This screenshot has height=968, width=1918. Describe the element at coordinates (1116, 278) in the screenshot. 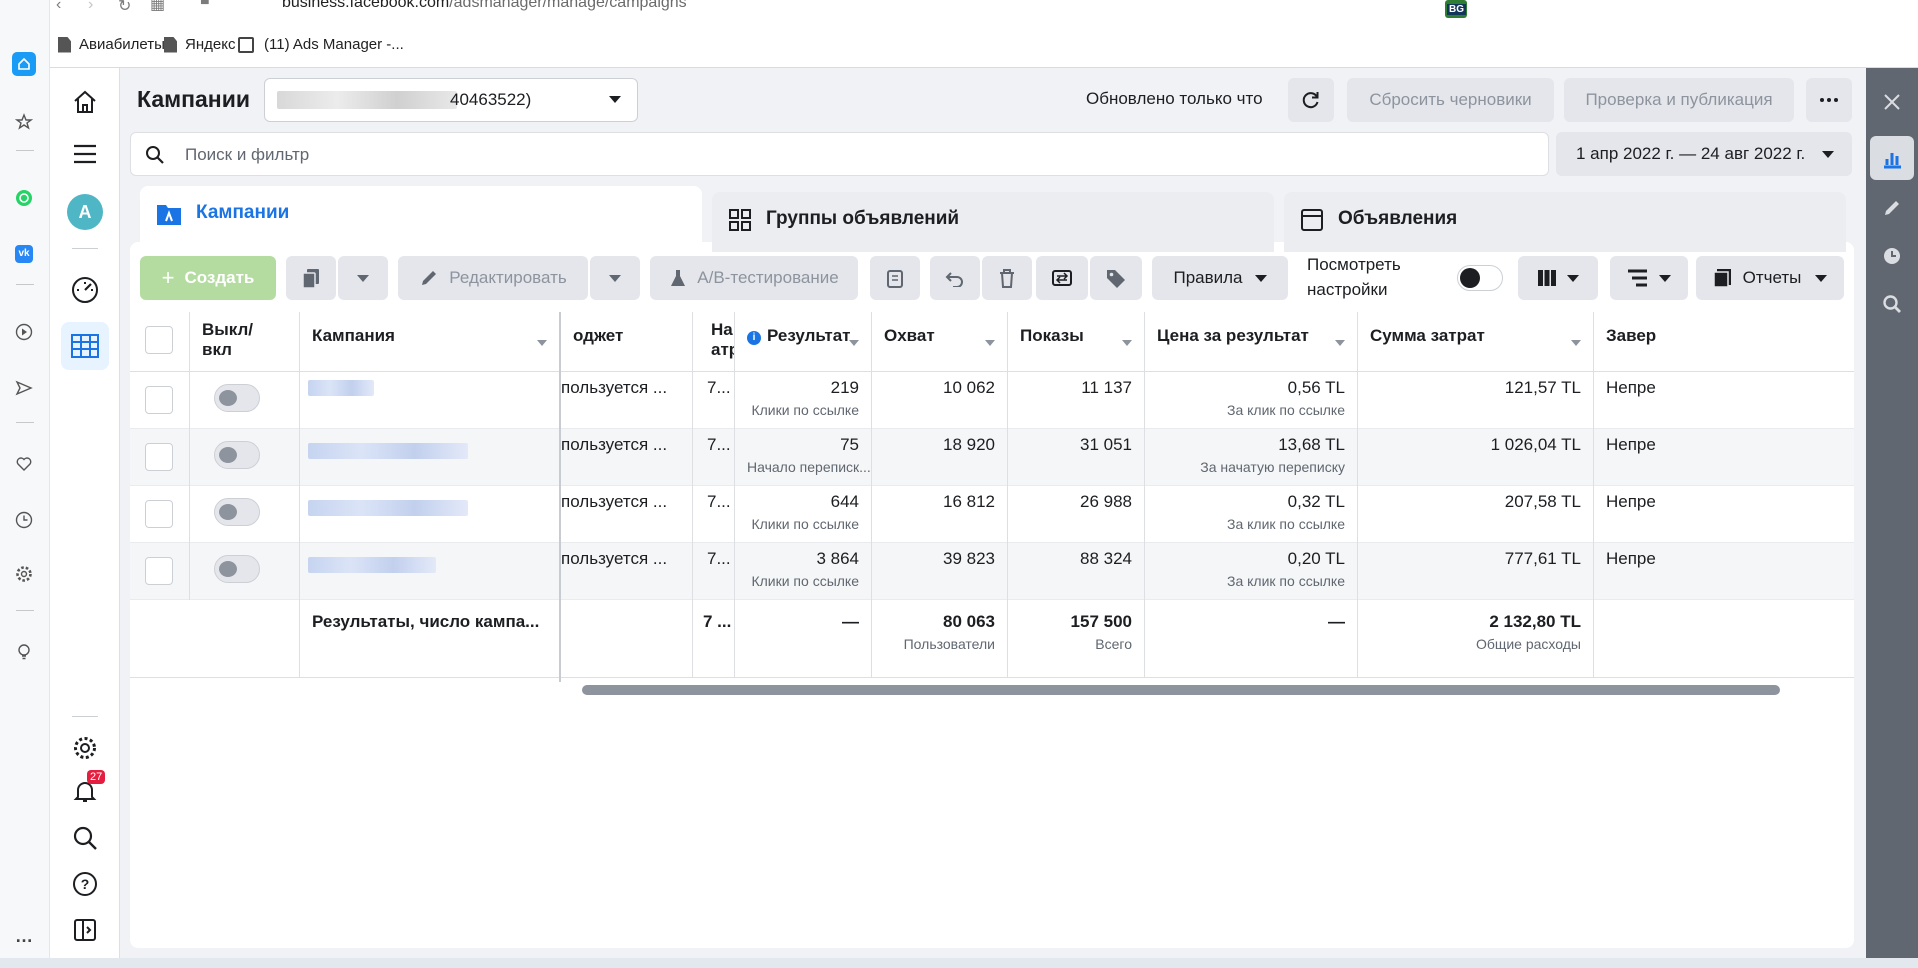

I see `tag-button` at that location.